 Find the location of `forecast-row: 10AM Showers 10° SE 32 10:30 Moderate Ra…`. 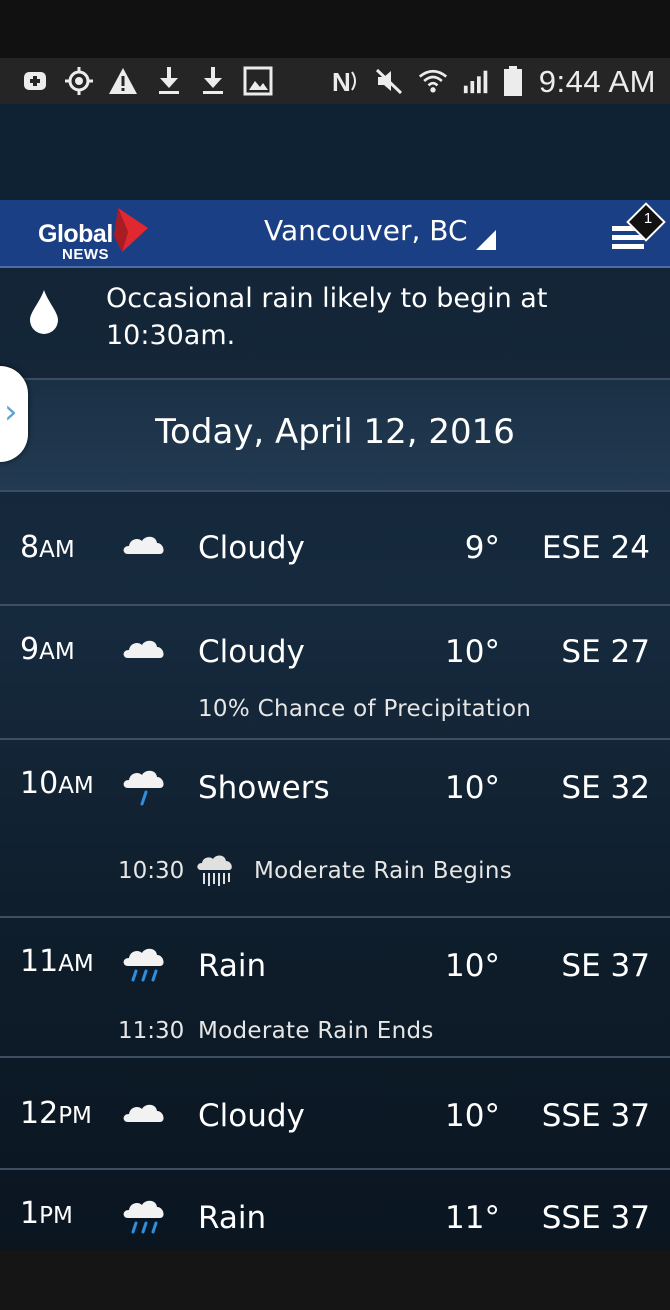

forecast-row: 10AM Showers 10° SE 32 10:30 Moderate Ra… is located at coordinates (335, 829).